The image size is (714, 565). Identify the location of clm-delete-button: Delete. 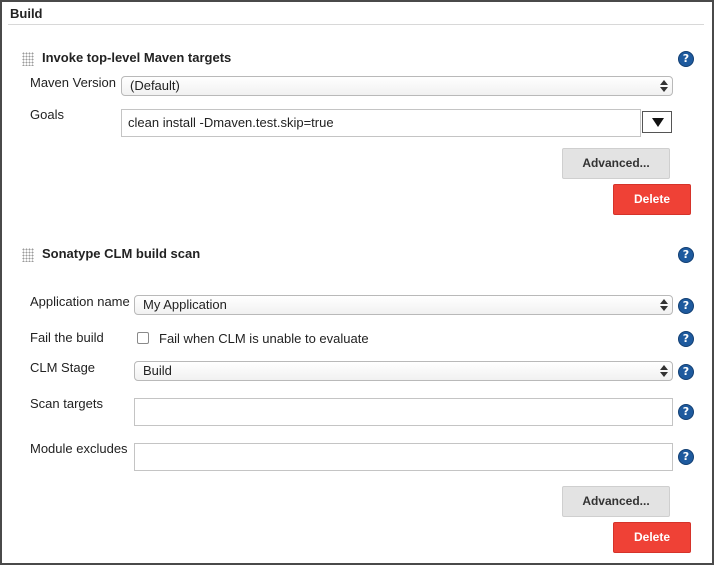
(652, 537).